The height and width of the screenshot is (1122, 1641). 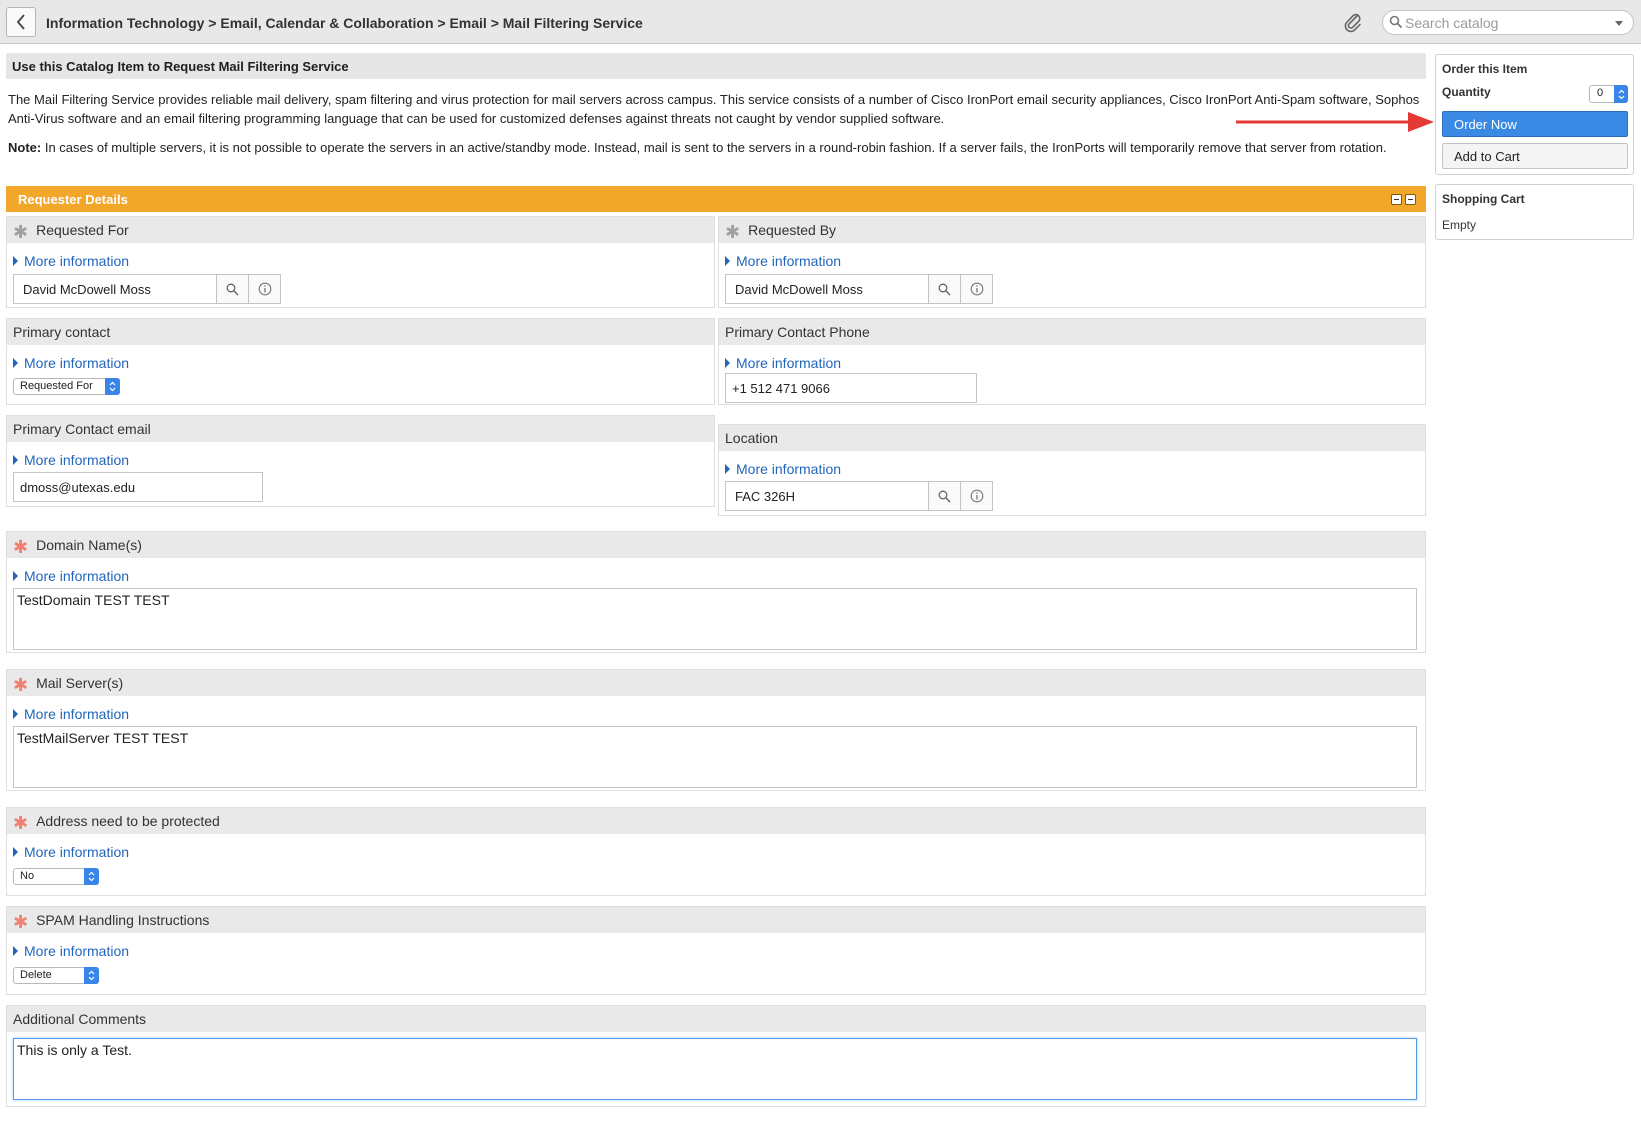 I want to click on search-input, so click(x=1505, y=23).